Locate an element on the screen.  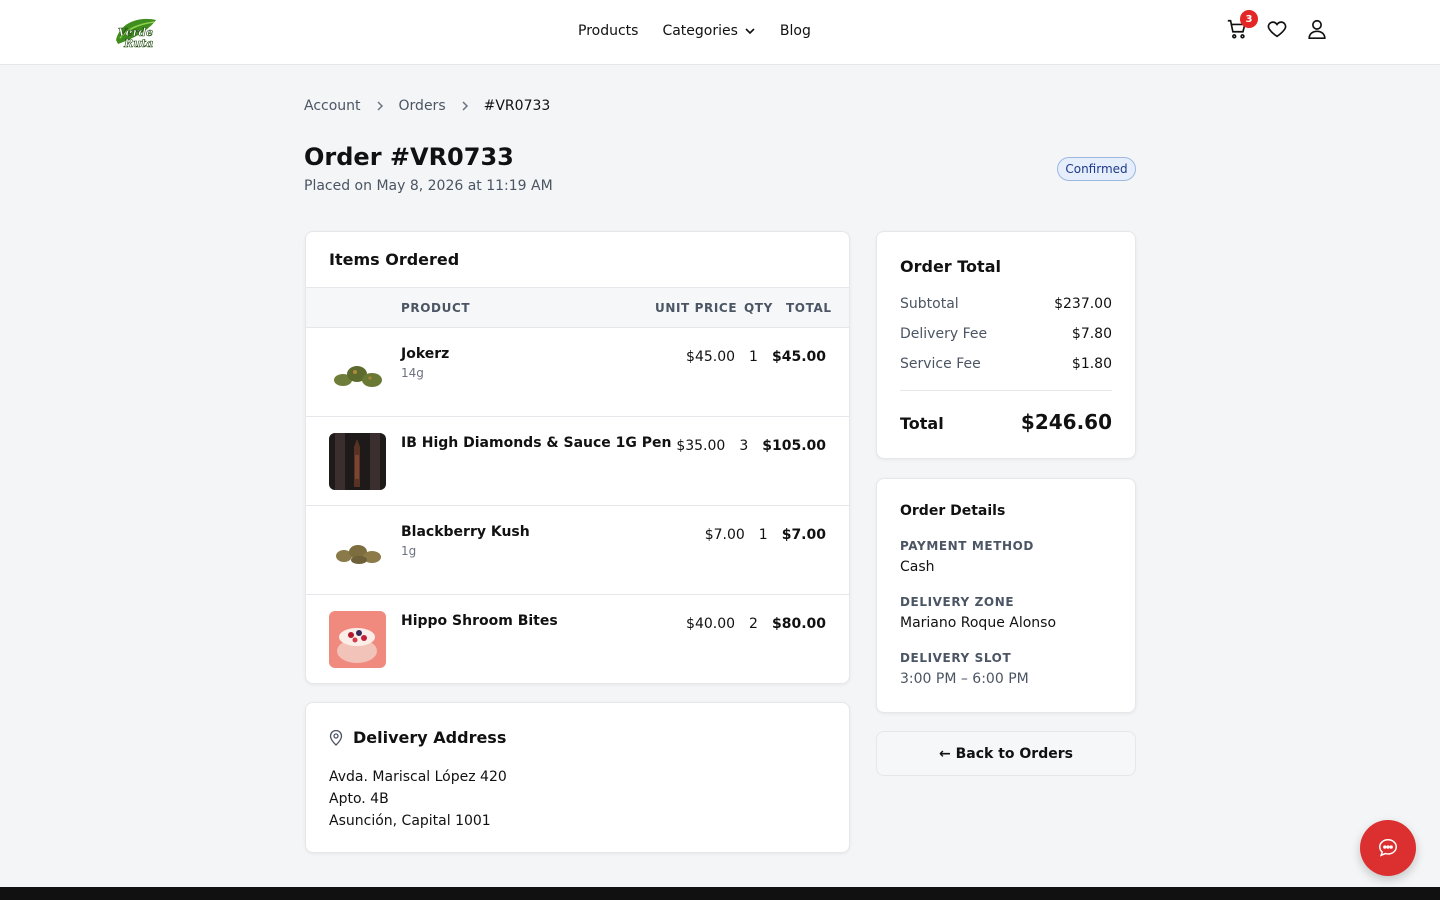
address-line-2: Apto. 4B is located at coordinates (359, 799).